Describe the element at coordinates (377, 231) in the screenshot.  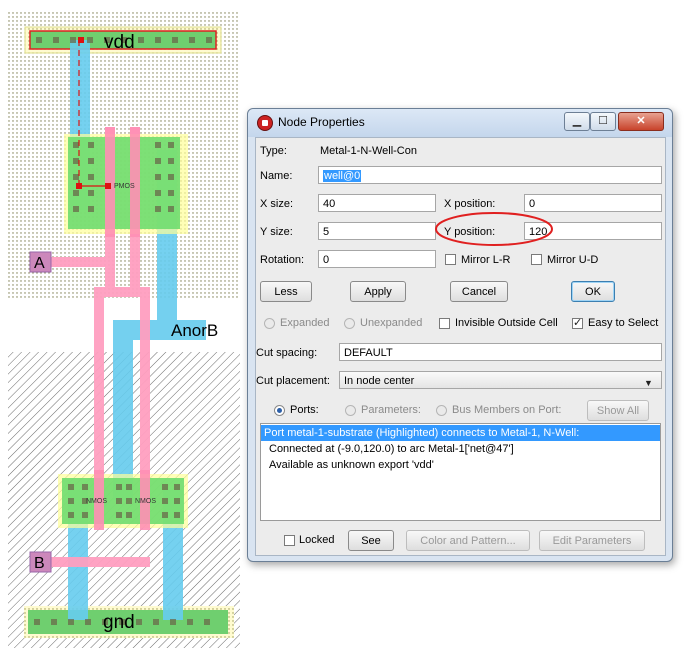
I see `ysize-field: 5` at that location.